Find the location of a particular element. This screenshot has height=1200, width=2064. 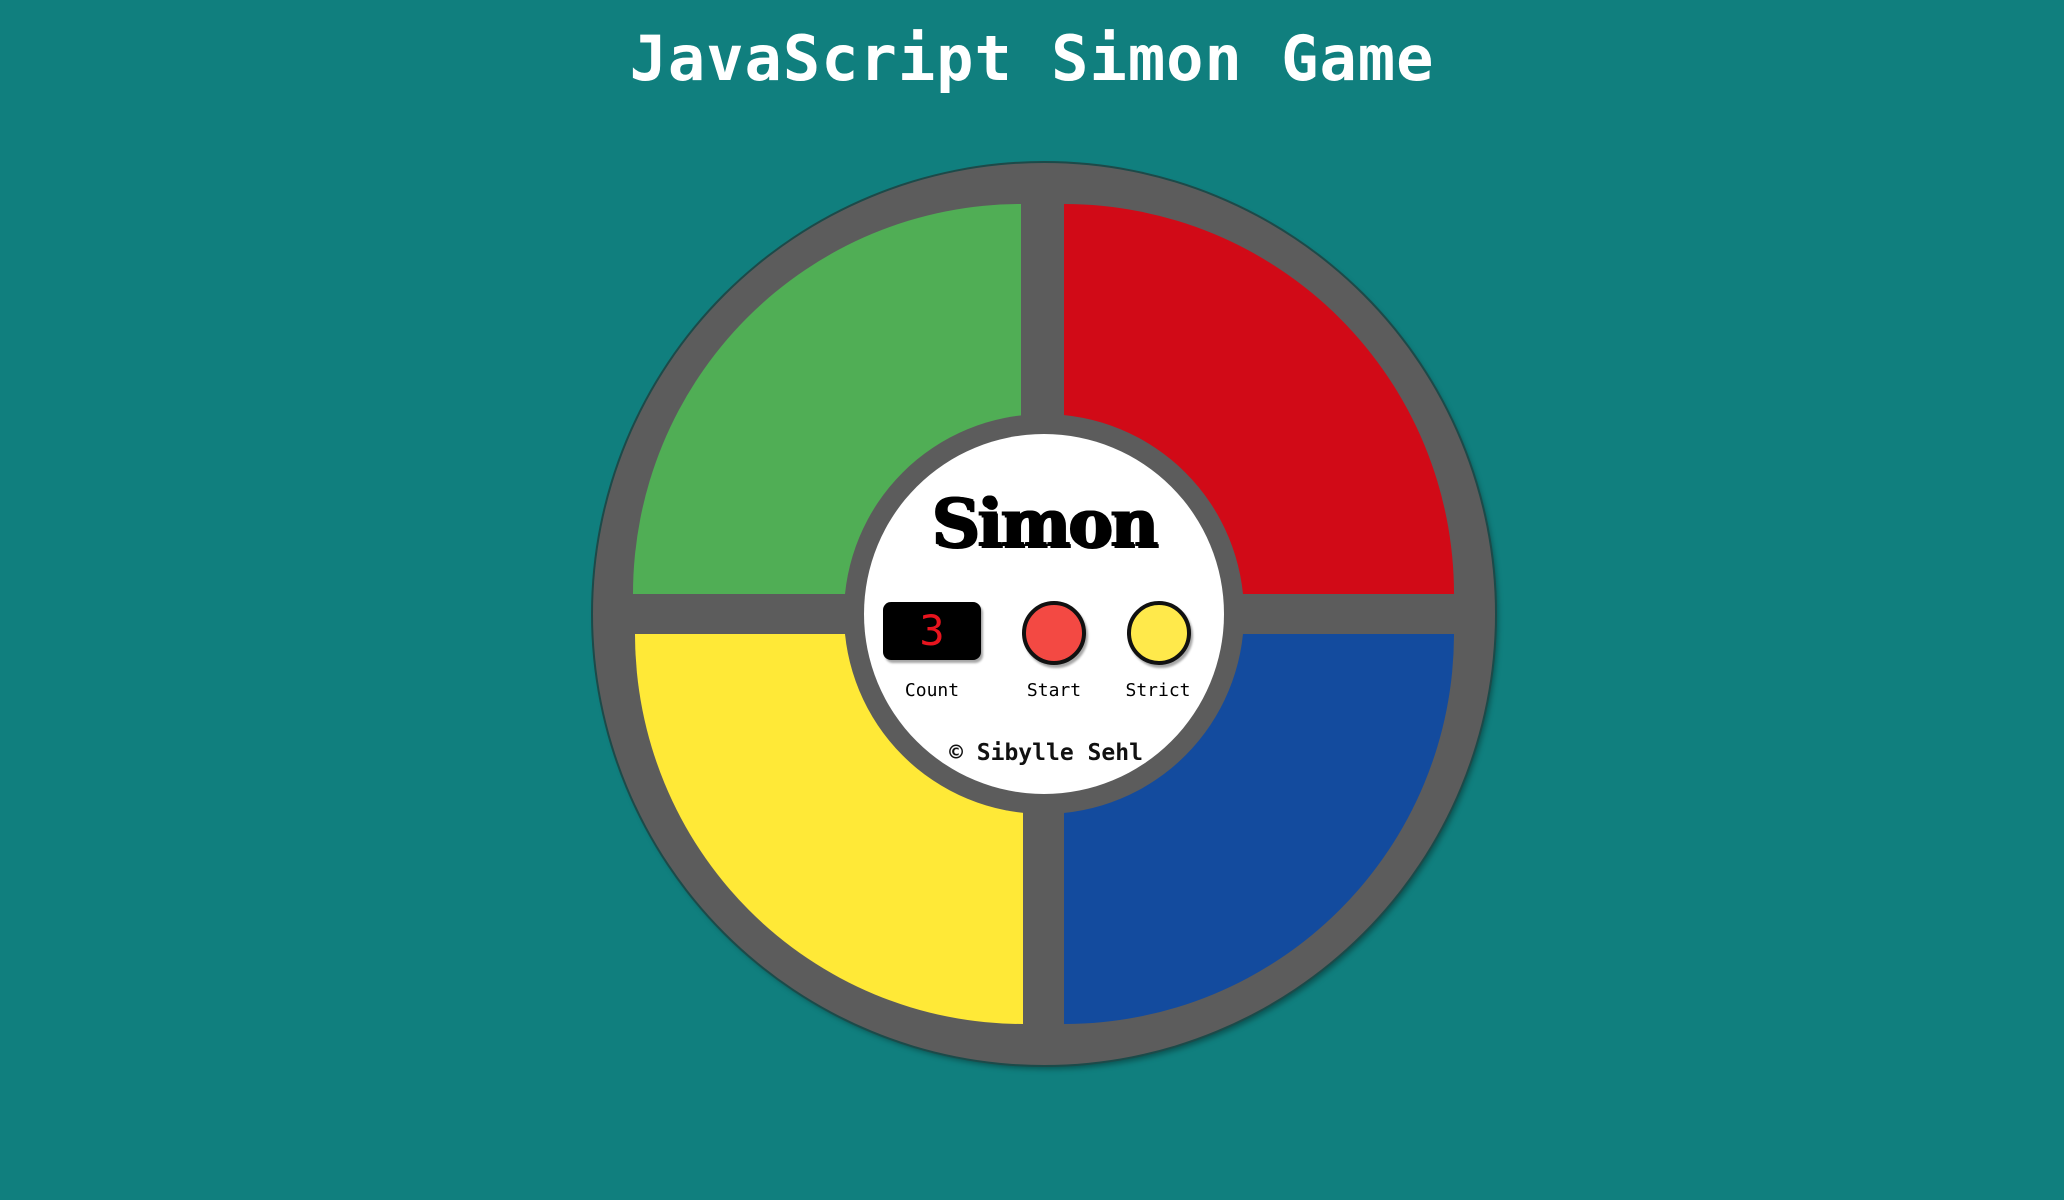

strict-label: Strict is located at coordinates (1158, 690).